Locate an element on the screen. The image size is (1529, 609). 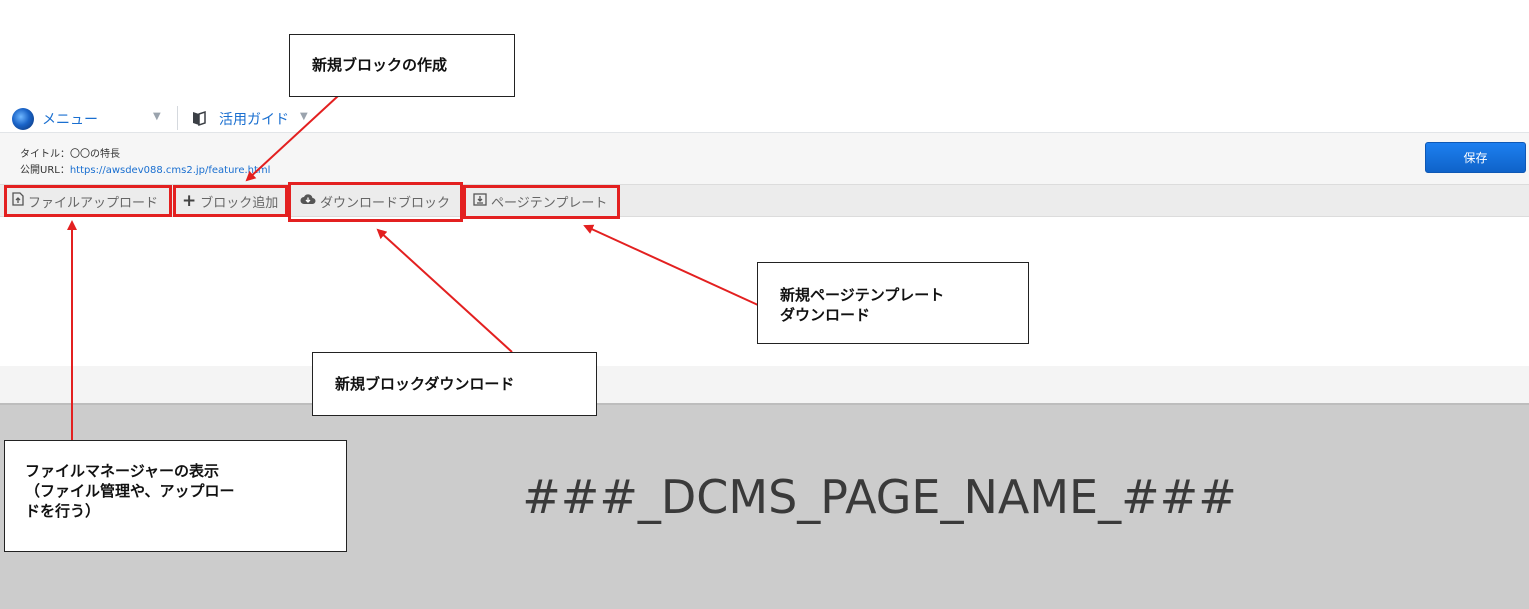
callout-new-block: 新規ブロックの作成 is located at coordinates (402, 65).